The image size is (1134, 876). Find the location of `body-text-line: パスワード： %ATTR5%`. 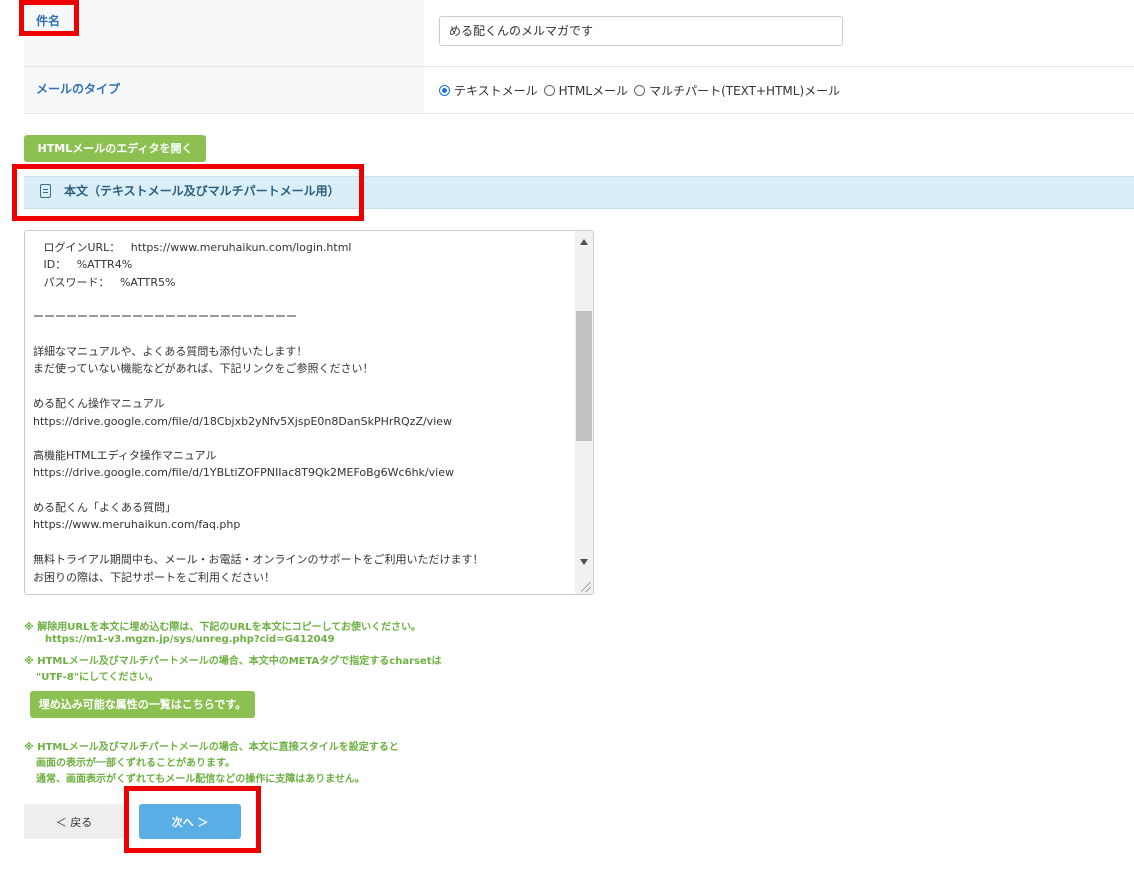

body-text-line: パスワード： %ATTR5% is located at coordinates (104, 282).